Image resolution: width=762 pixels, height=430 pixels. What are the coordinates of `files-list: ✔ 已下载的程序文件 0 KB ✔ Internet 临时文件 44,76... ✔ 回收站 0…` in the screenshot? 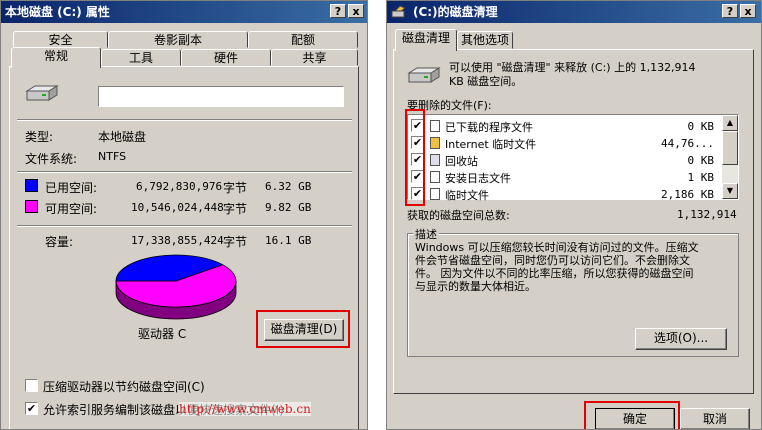 It's located at (573, 158).